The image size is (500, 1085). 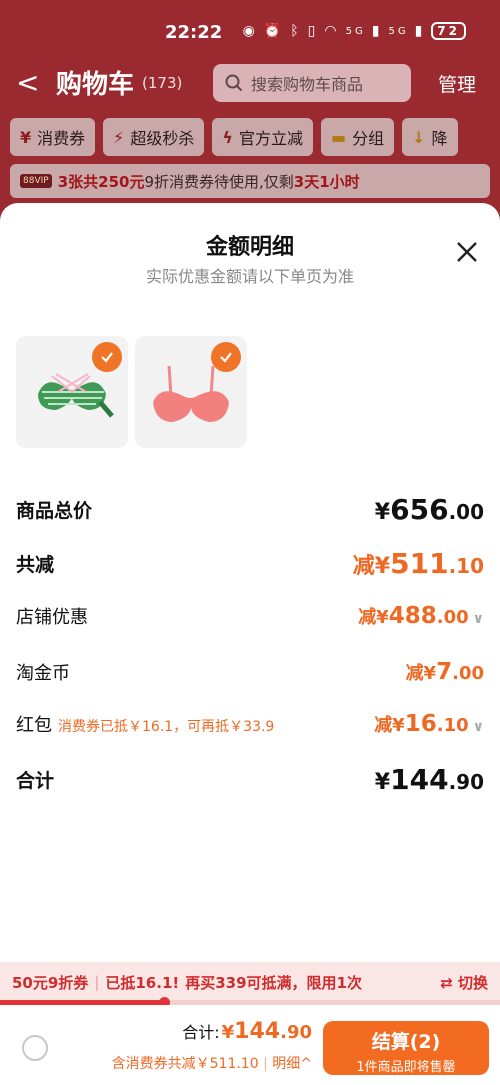 What do you see at coordinates (35, 565) in the screenshot?
I see `total-reduced-label: 共减` at bounding box center [35, 565].